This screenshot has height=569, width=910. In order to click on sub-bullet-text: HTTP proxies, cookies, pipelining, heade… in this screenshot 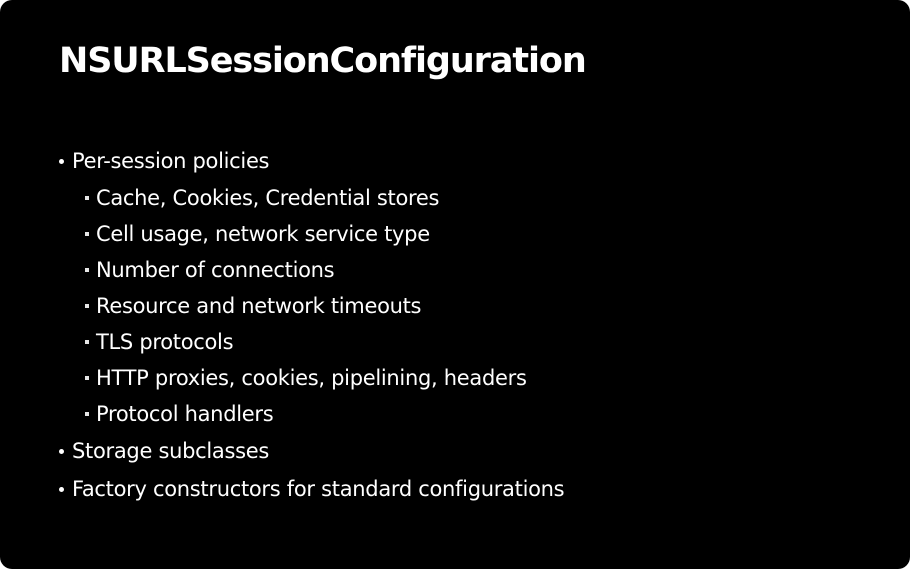, I will do `click(311, 378)`.